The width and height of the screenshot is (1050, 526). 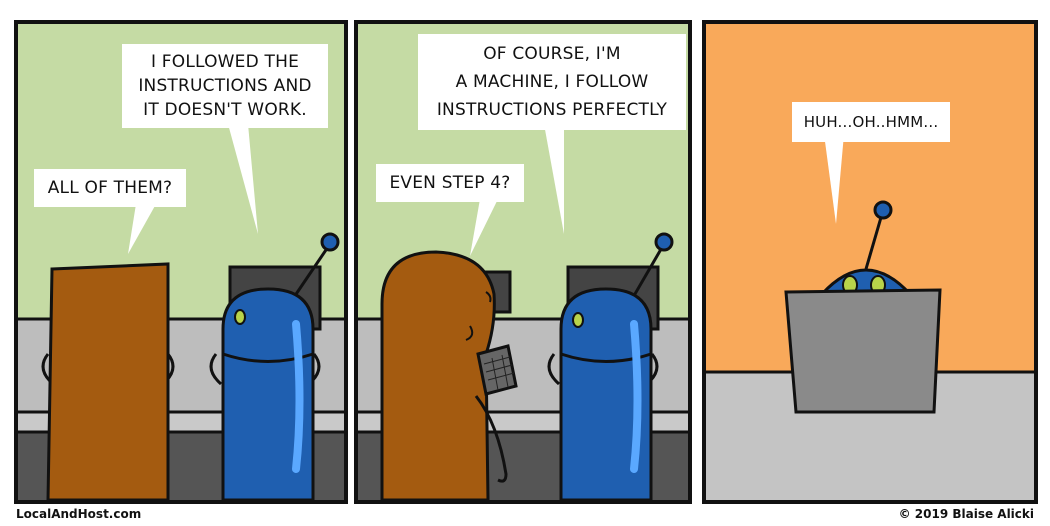 I want to click on speech-bubble-person: EVEN STEP 4?, so click(x=450, y=183).